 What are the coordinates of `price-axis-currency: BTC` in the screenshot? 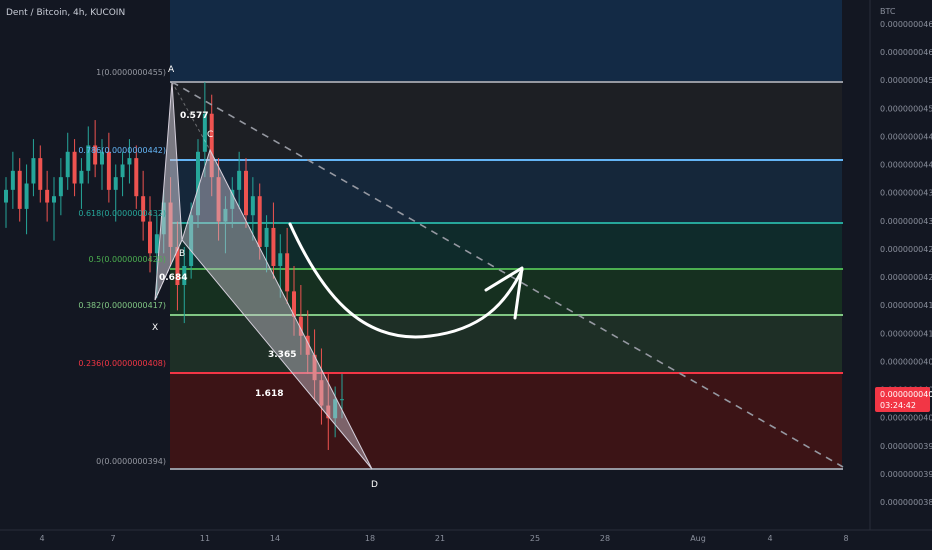 It's located at (888, 11).